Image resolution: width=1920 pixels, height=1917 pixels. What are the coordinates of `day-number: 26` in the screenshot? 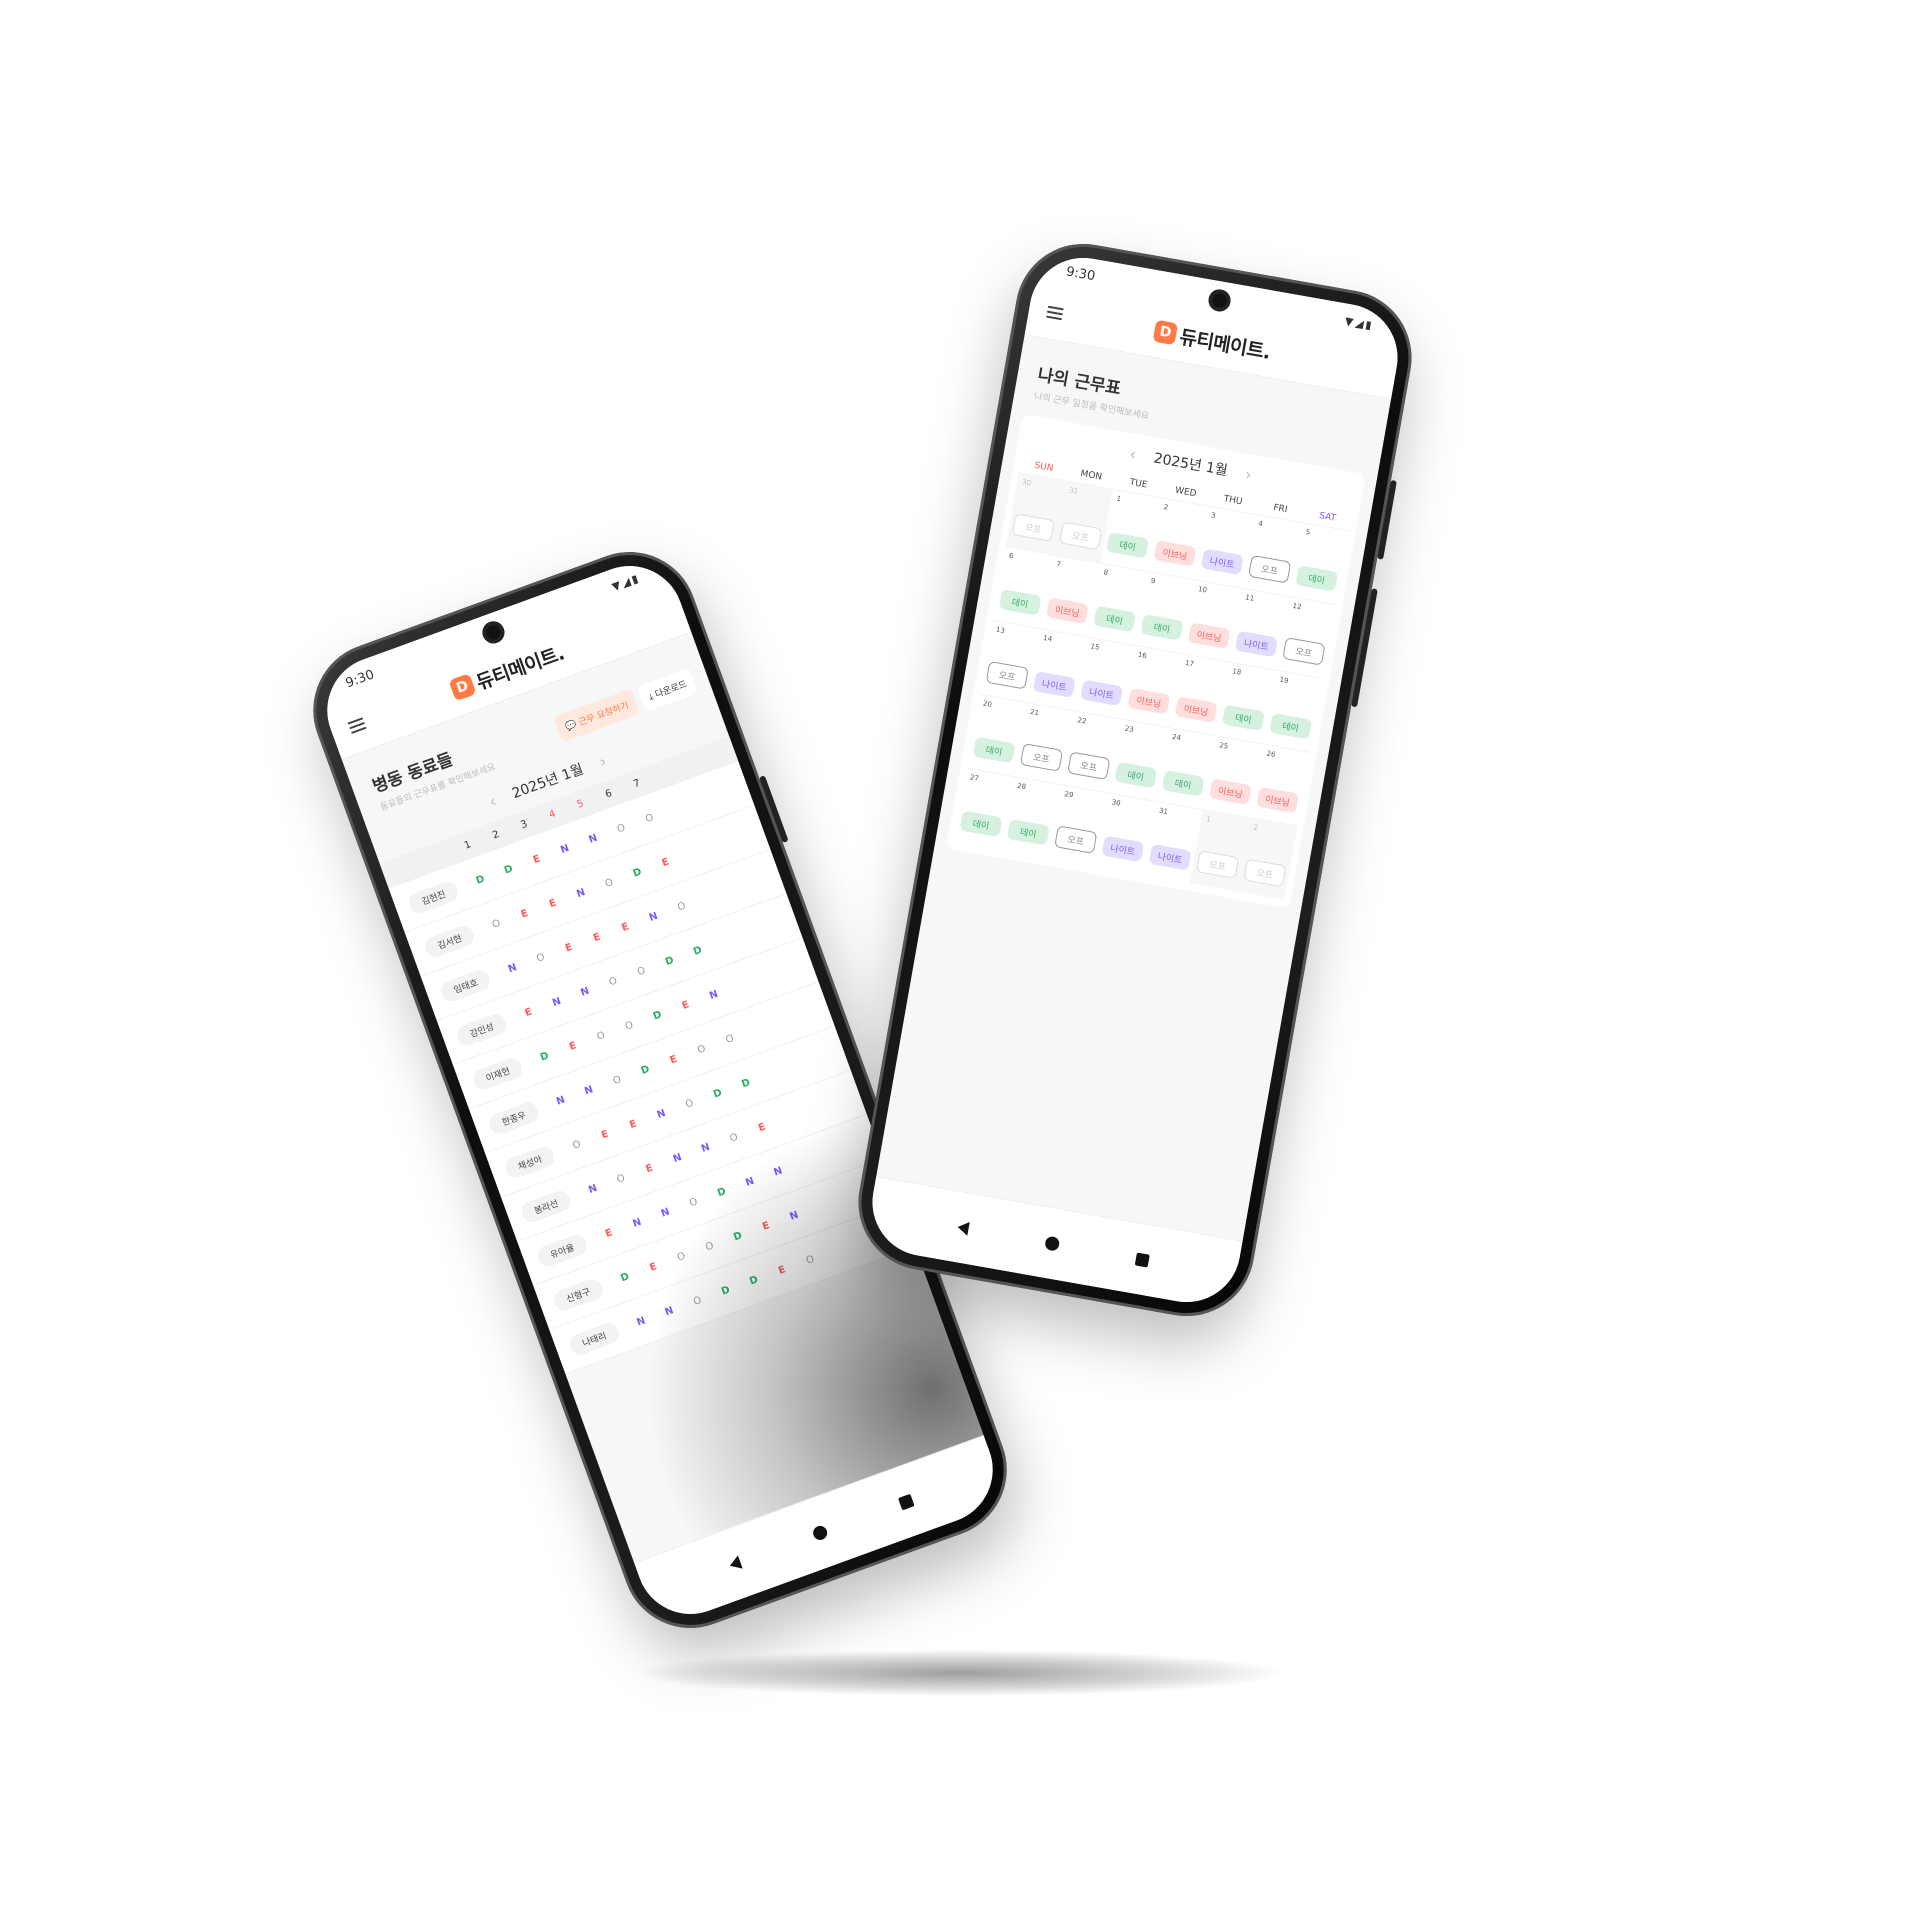 It's located at (1271, 754).